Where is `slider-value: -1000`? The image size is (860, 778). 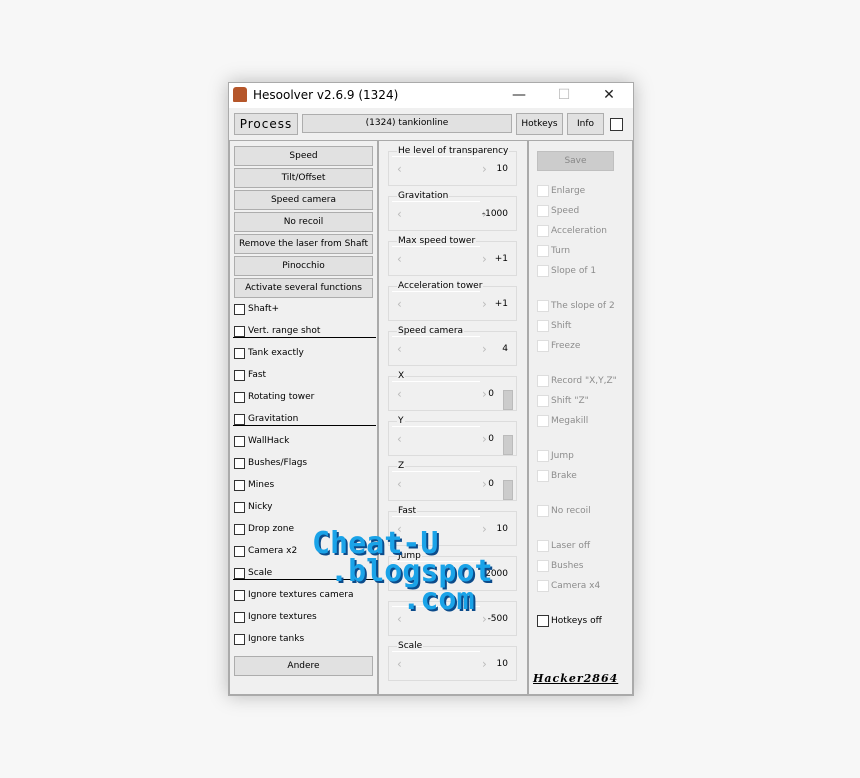 slider-value: -1000 is located at coordinates (494, 214).